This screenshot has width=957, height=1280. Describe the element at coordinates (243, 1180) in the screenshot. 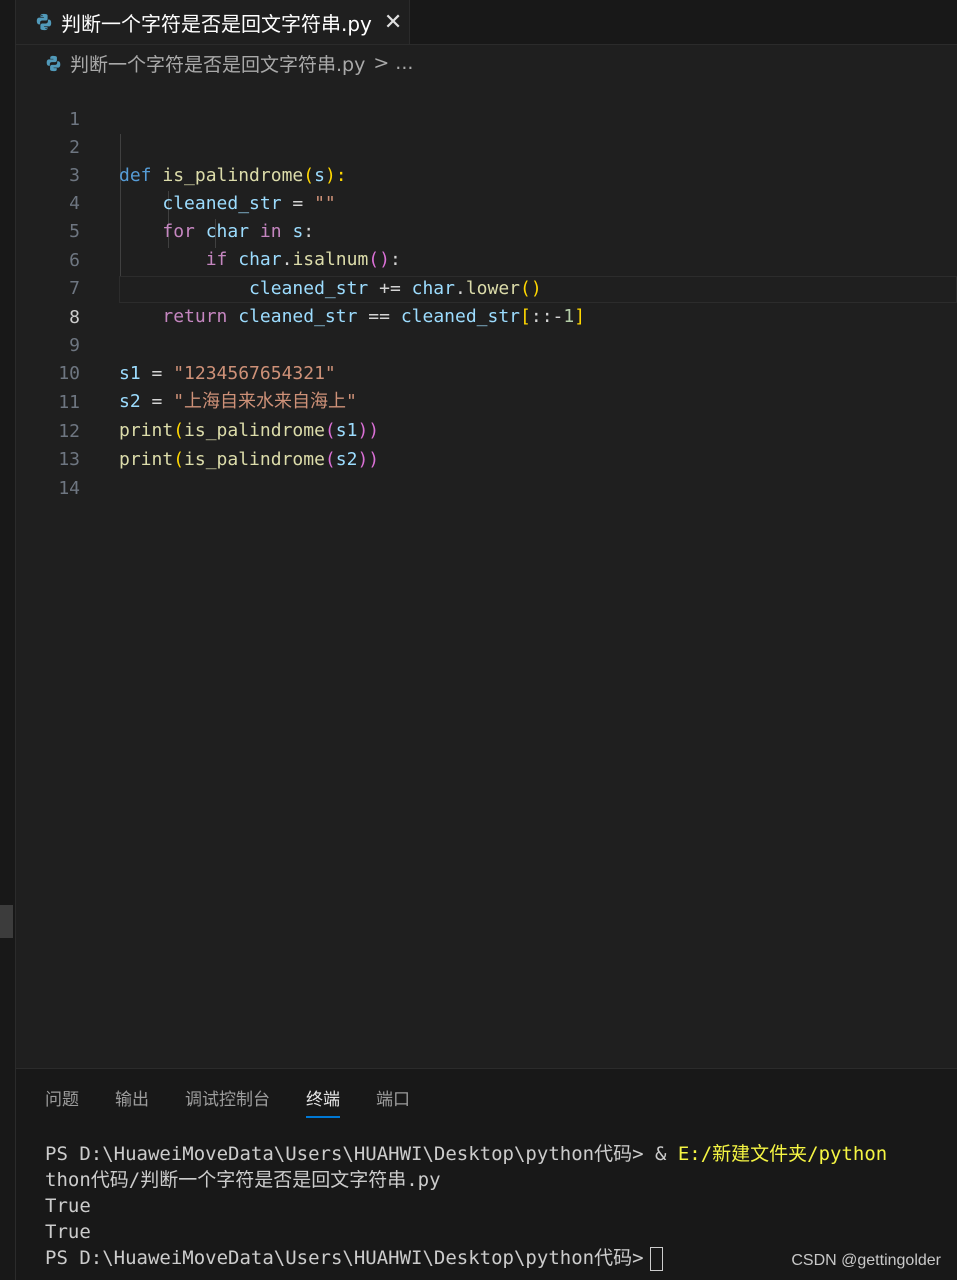

I see `terminal-line: thon代码/判断一个字符是否是回文字符串.py` at that location.